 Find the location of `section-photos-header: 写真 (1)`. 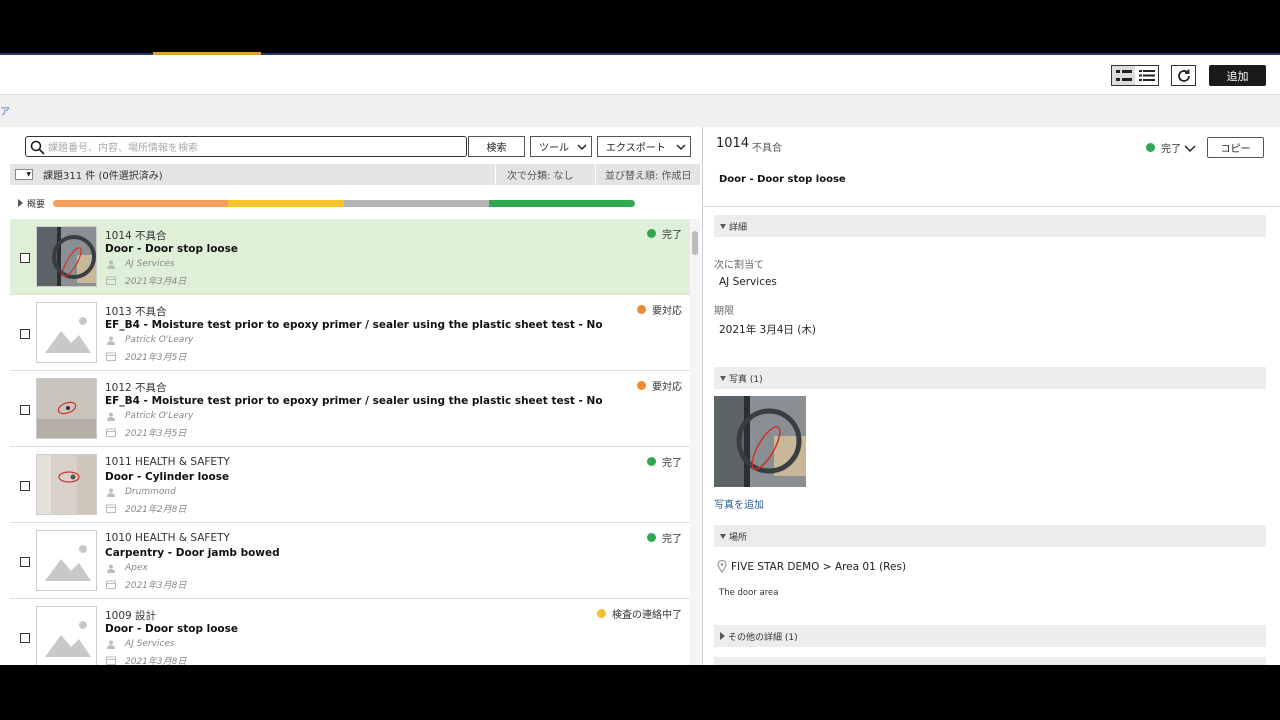

section-photos-header: 写真 (1) is located at coordinates (990, 378).